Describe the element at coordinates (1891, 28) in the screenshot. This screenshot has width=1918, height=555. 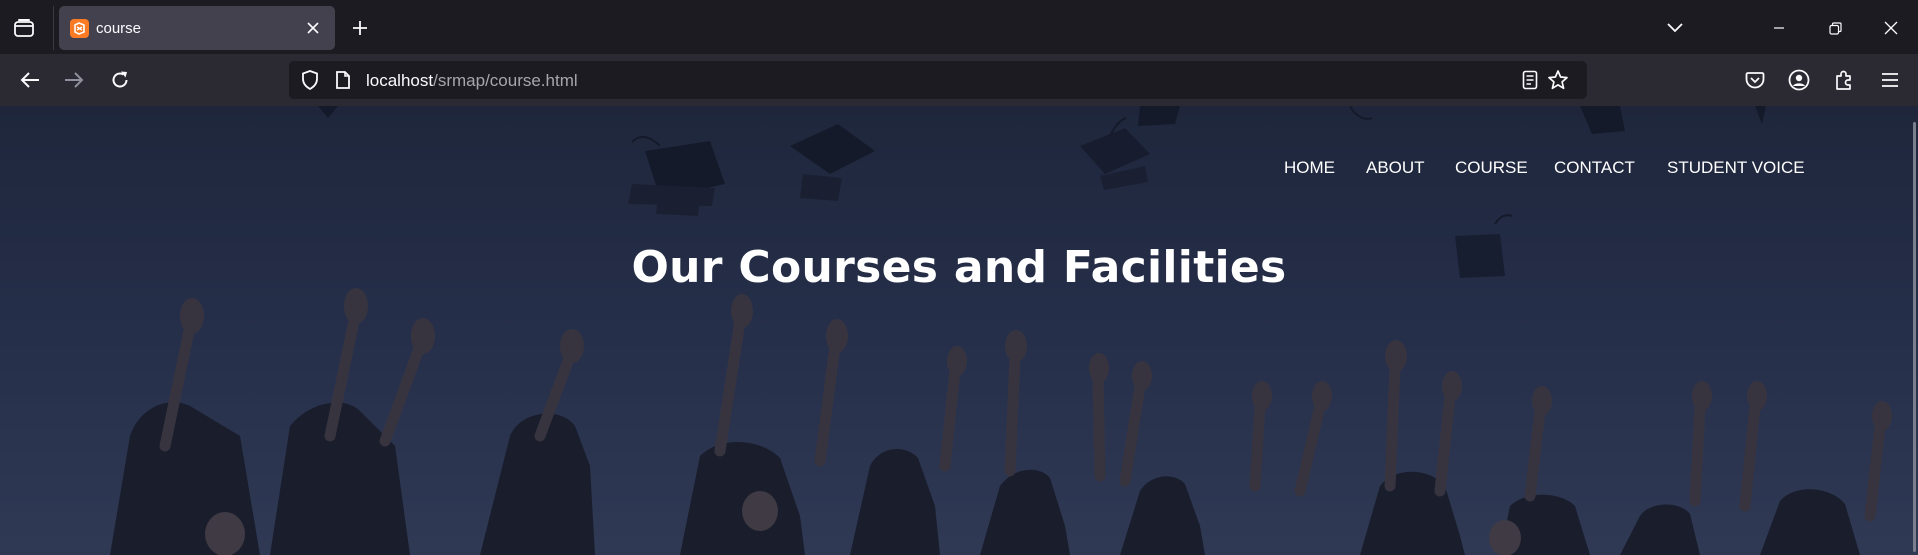
I see `window-close-icon` at that location.